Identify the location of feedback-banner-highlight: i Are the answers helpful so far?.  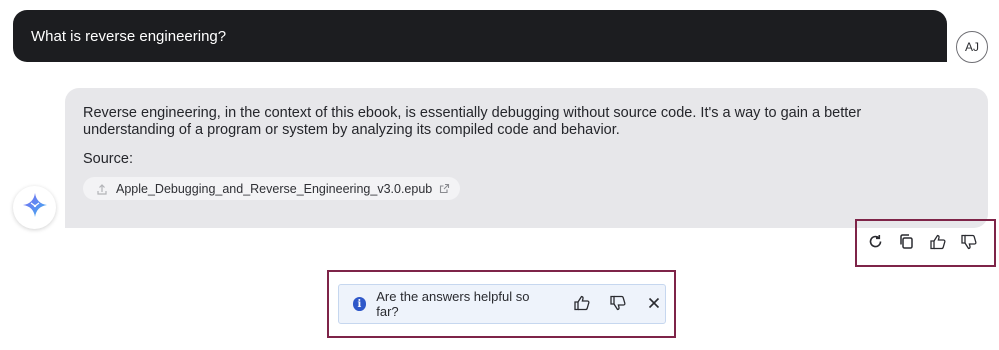
(501, 304).